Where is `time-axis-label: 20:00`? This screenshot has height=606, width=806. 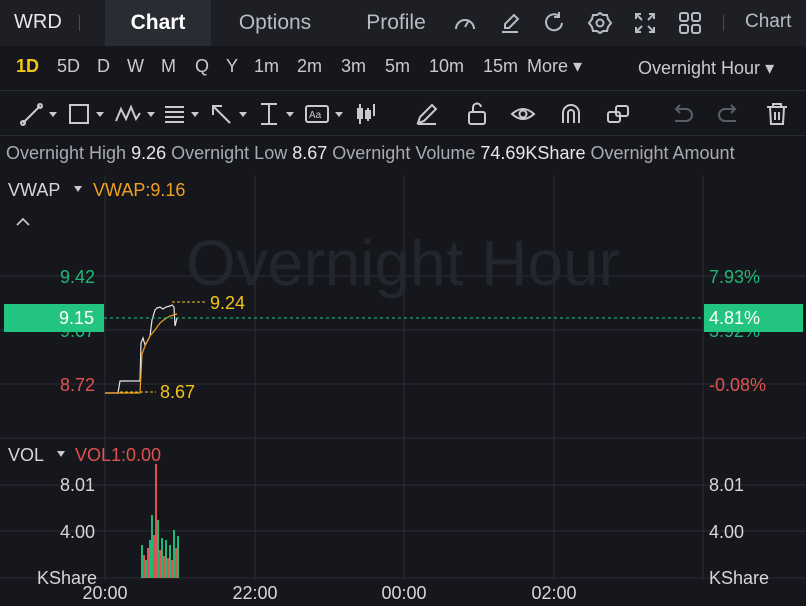 time-axis-label: 20:00 is located at coordinates (104, 593).